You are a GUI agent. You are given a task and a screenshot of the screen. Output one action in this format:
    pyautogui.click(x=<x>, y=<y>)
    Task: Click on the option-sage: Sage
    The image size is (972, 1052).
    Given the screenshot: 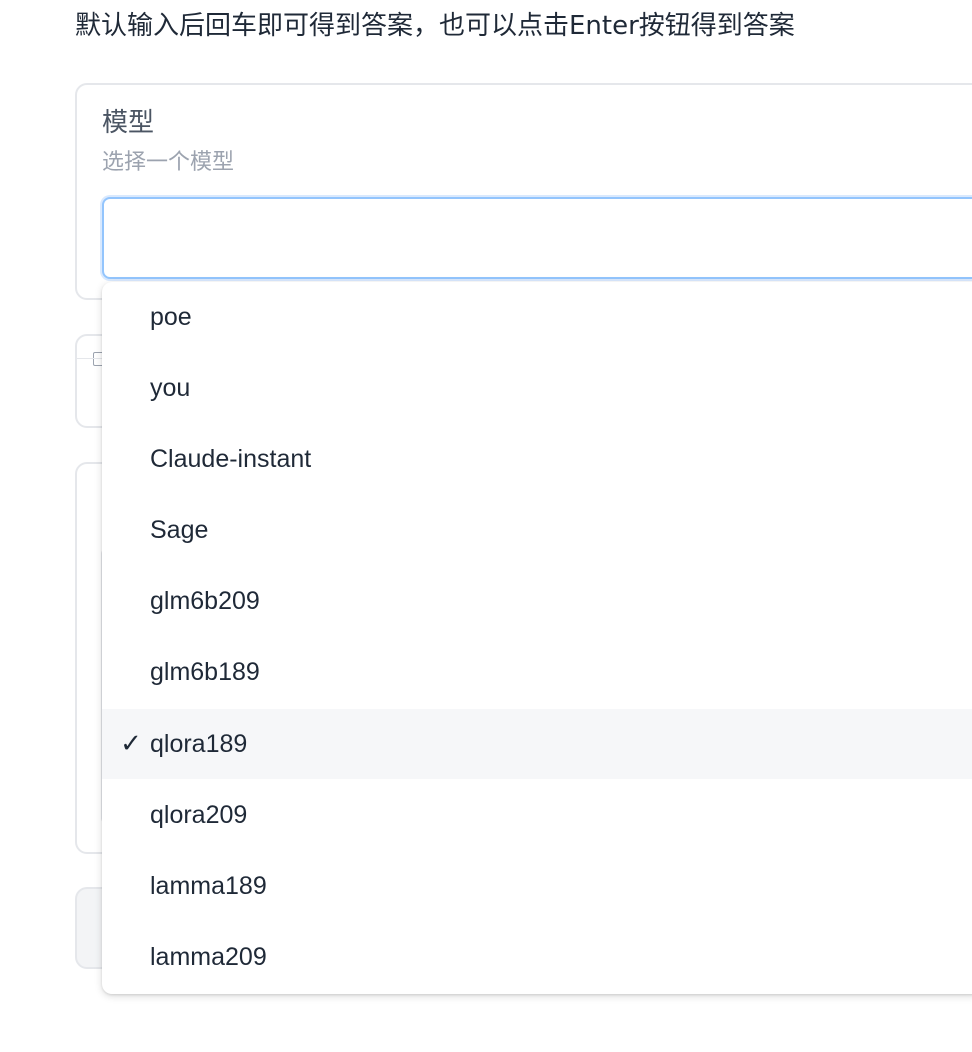 What is the action you would take?
    pyautogui.click(x=537, y=530)
    